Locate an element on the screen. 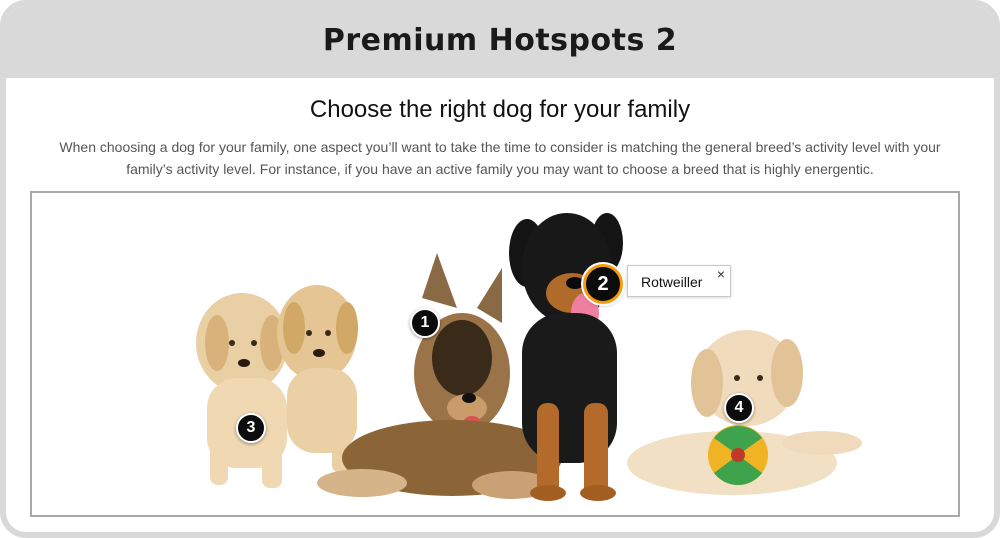 Image resolution: width=1000 pixels, height=538 pixels. hotspot-1: 1 is located at coordinates (425, 323).